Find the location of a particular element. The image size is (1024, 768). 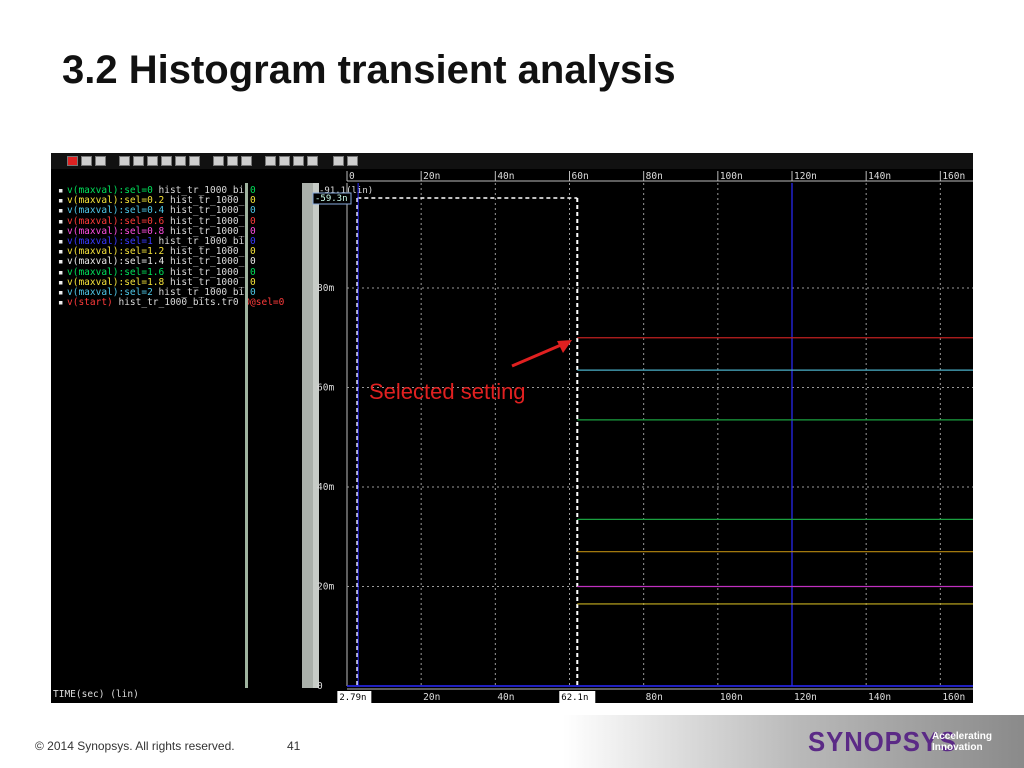

x-tick-label-top: 40n is located at coordinates (505, 176).